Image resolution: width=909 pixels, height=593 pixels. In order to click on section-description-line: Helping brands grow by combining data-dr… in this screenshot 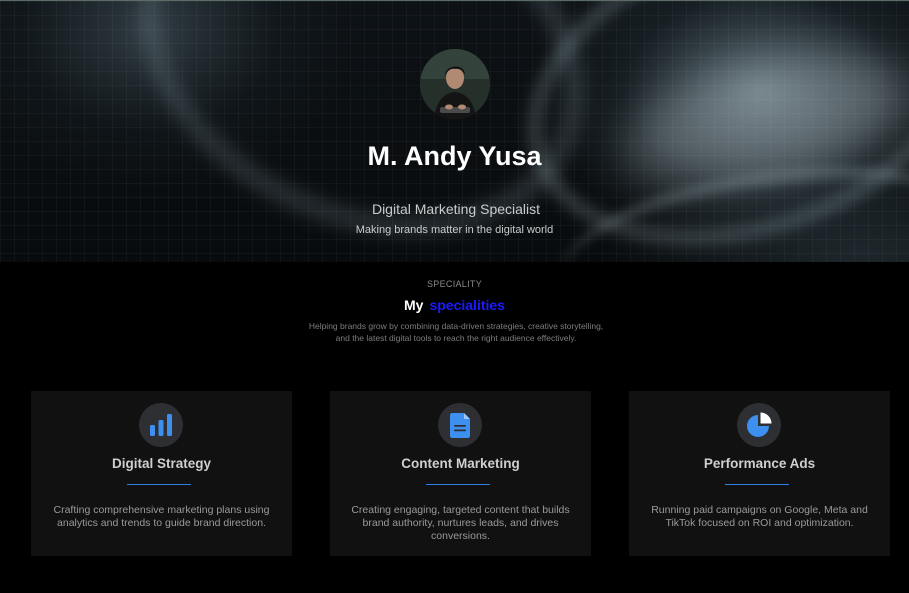, I will do `click(456, 326)`.